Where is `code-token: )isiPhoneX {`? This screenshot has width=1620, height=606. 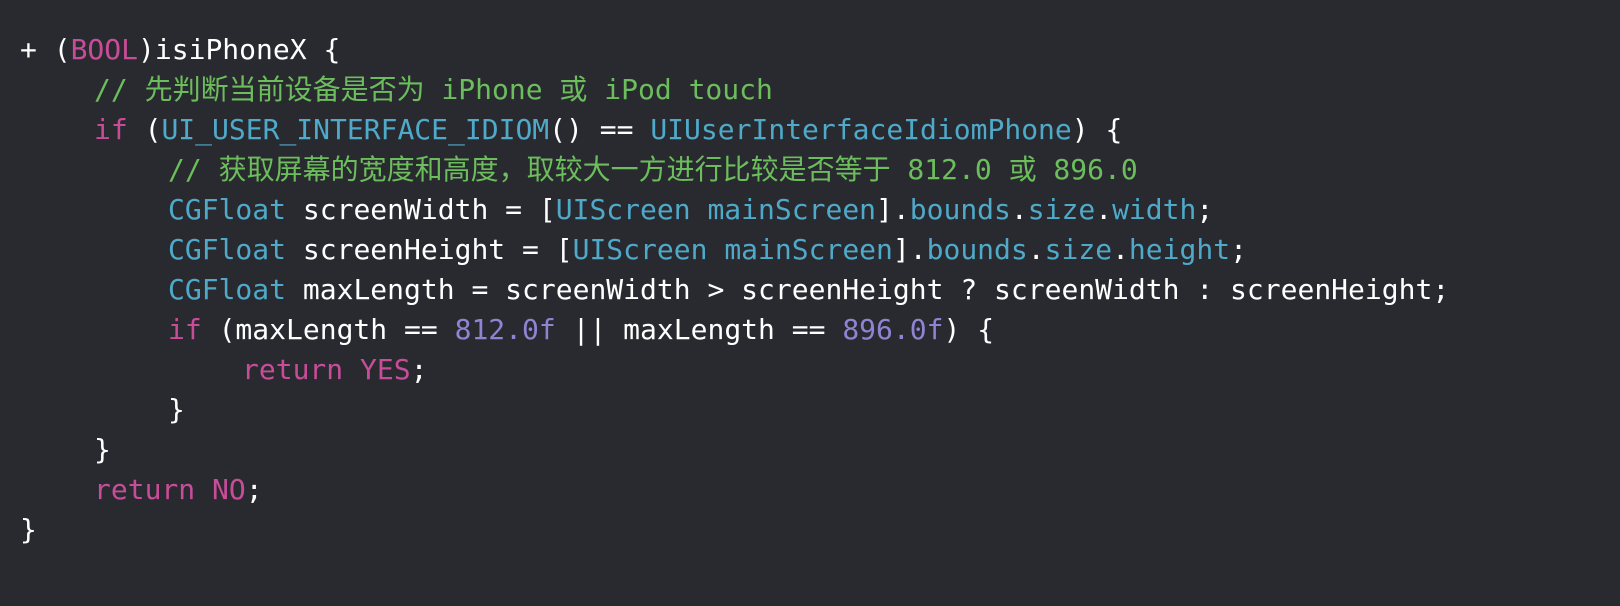
code-token: )isiPhoneX { is located at coordinates (239, 49).